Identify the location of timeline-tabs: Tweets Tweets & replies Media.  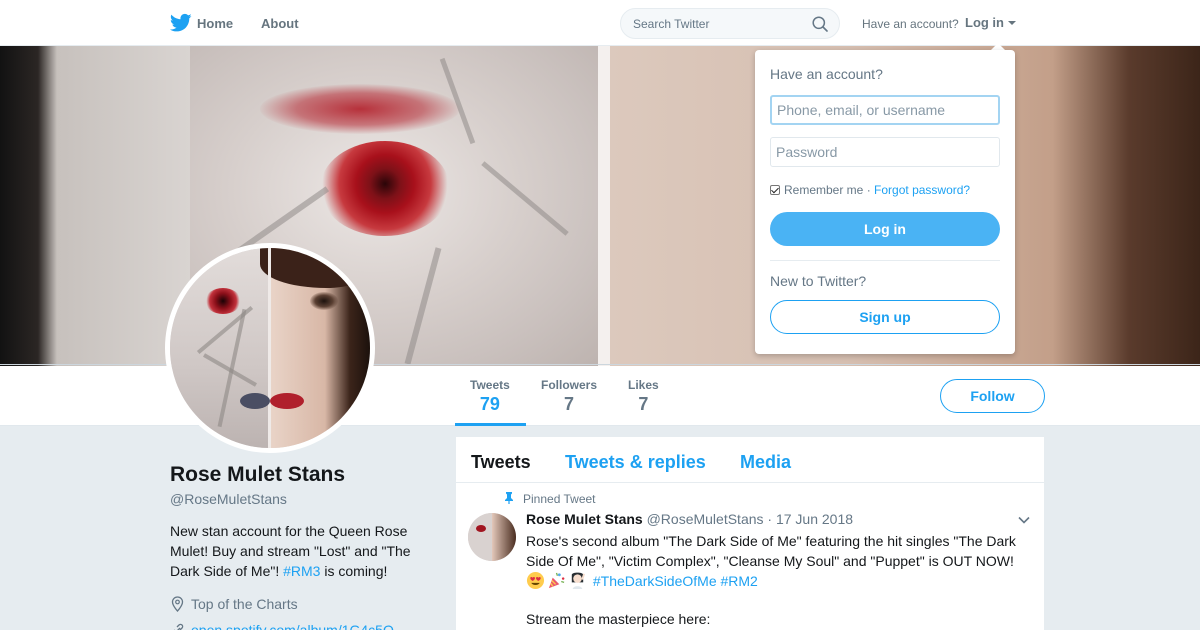
(750, 460).